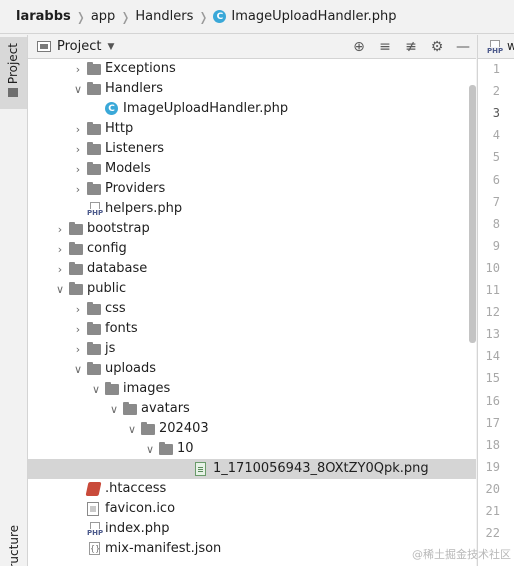 This screenshot has width=514, height=566. What do you see at coordinates (252, 529) in the screenshot?
I see `tree-row: PHP index.php` at bounding box center [252, 529].